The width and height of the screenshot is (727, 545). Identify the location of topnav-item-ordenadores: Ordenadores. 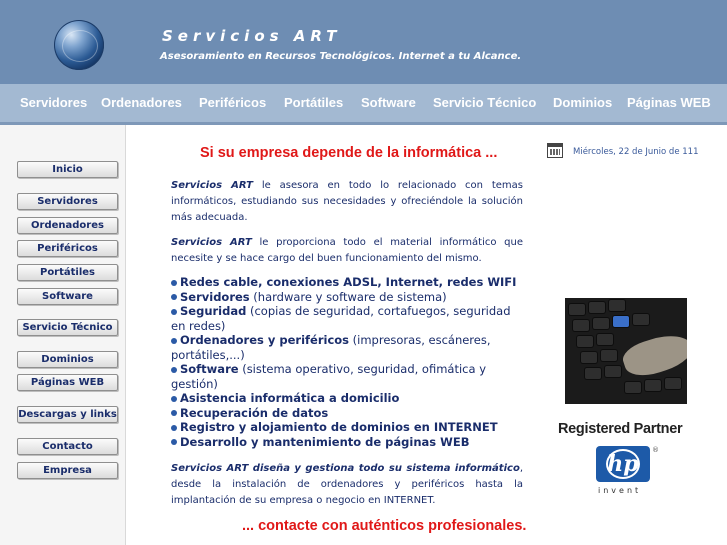
(141, 102).